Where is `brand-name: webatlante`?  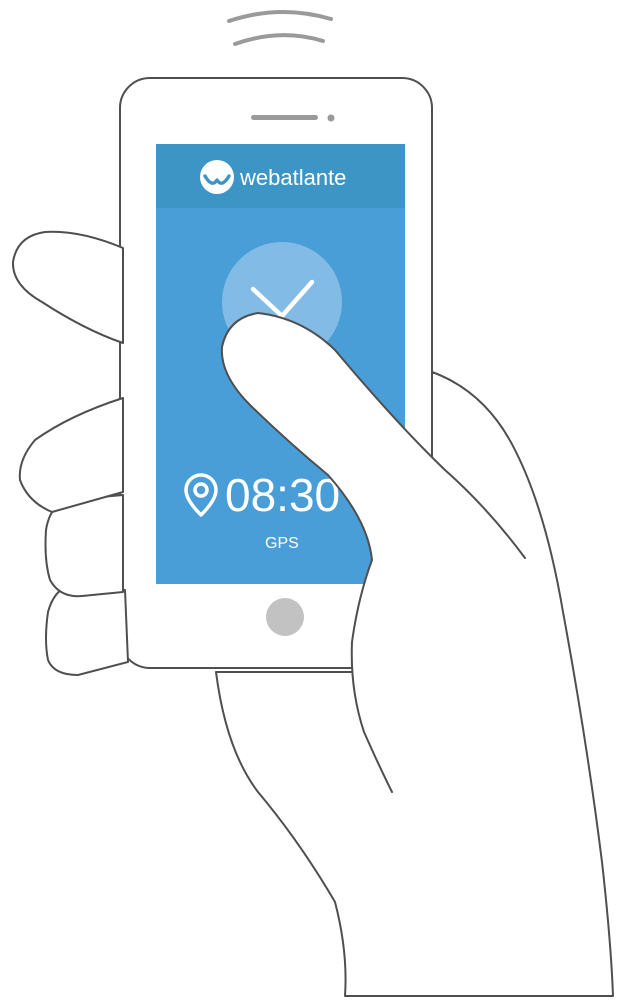 brand-name: webatlante is located at coordinates (292, 177).